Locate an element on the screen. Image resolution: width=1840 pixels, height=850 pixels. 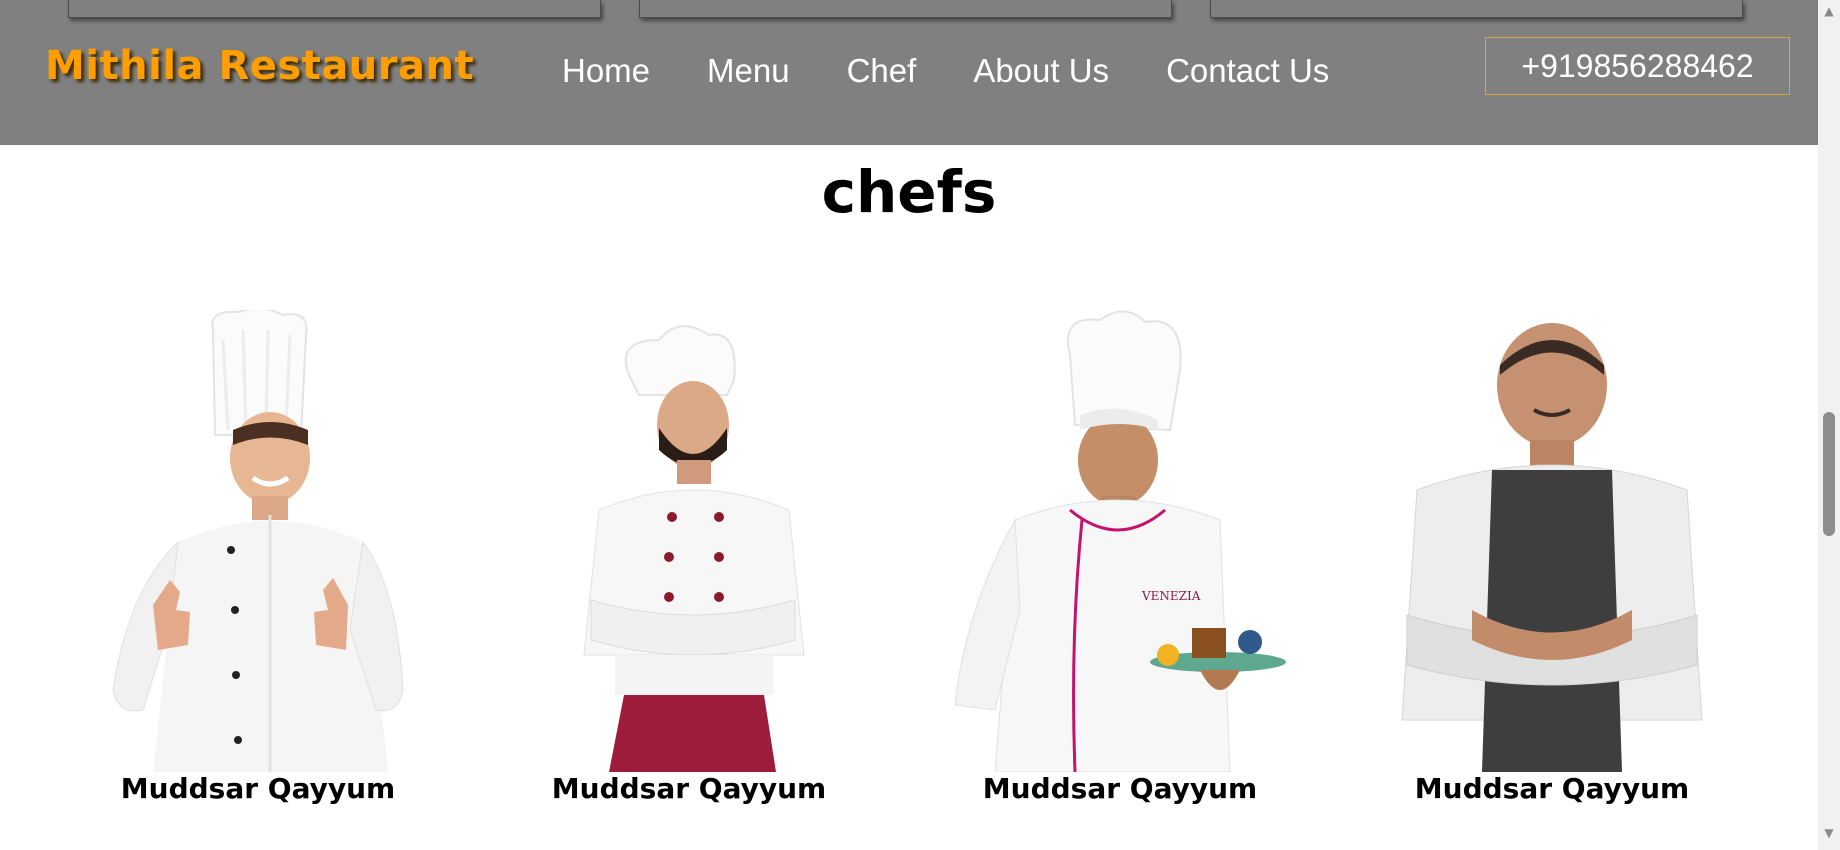
chef-name-2: Muddsar Qayyum is located at coordinates (689, 788).